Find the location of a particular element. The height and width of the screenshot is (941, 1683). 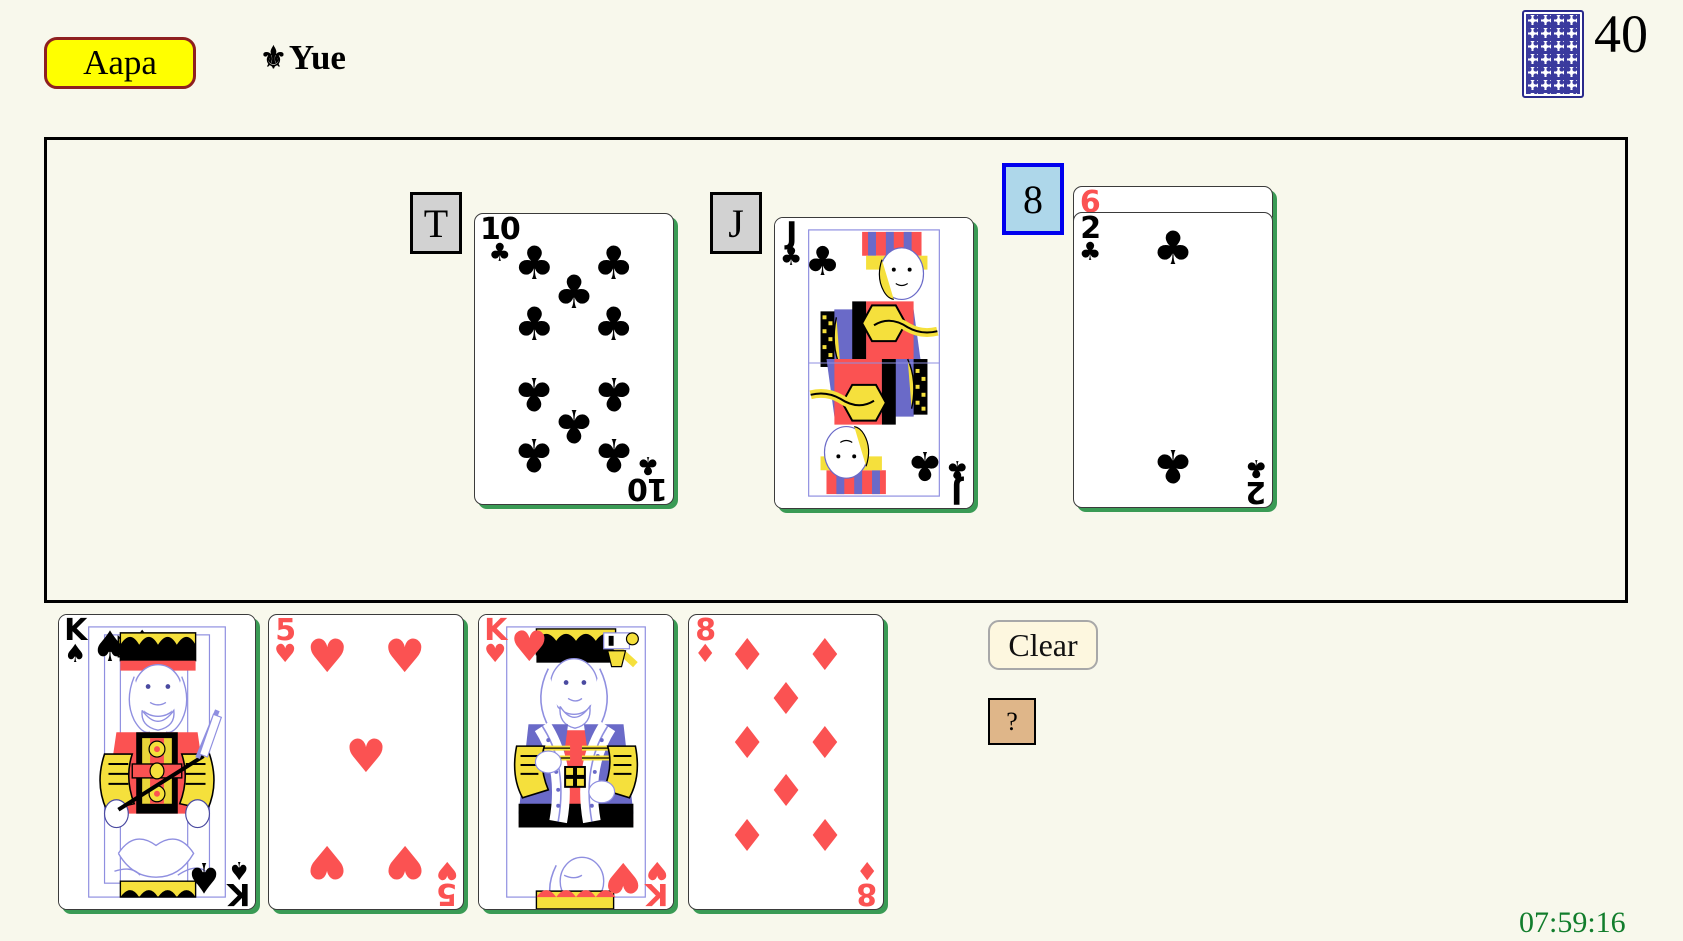

clear-button: Clear is located at coordinates (1043, 645).